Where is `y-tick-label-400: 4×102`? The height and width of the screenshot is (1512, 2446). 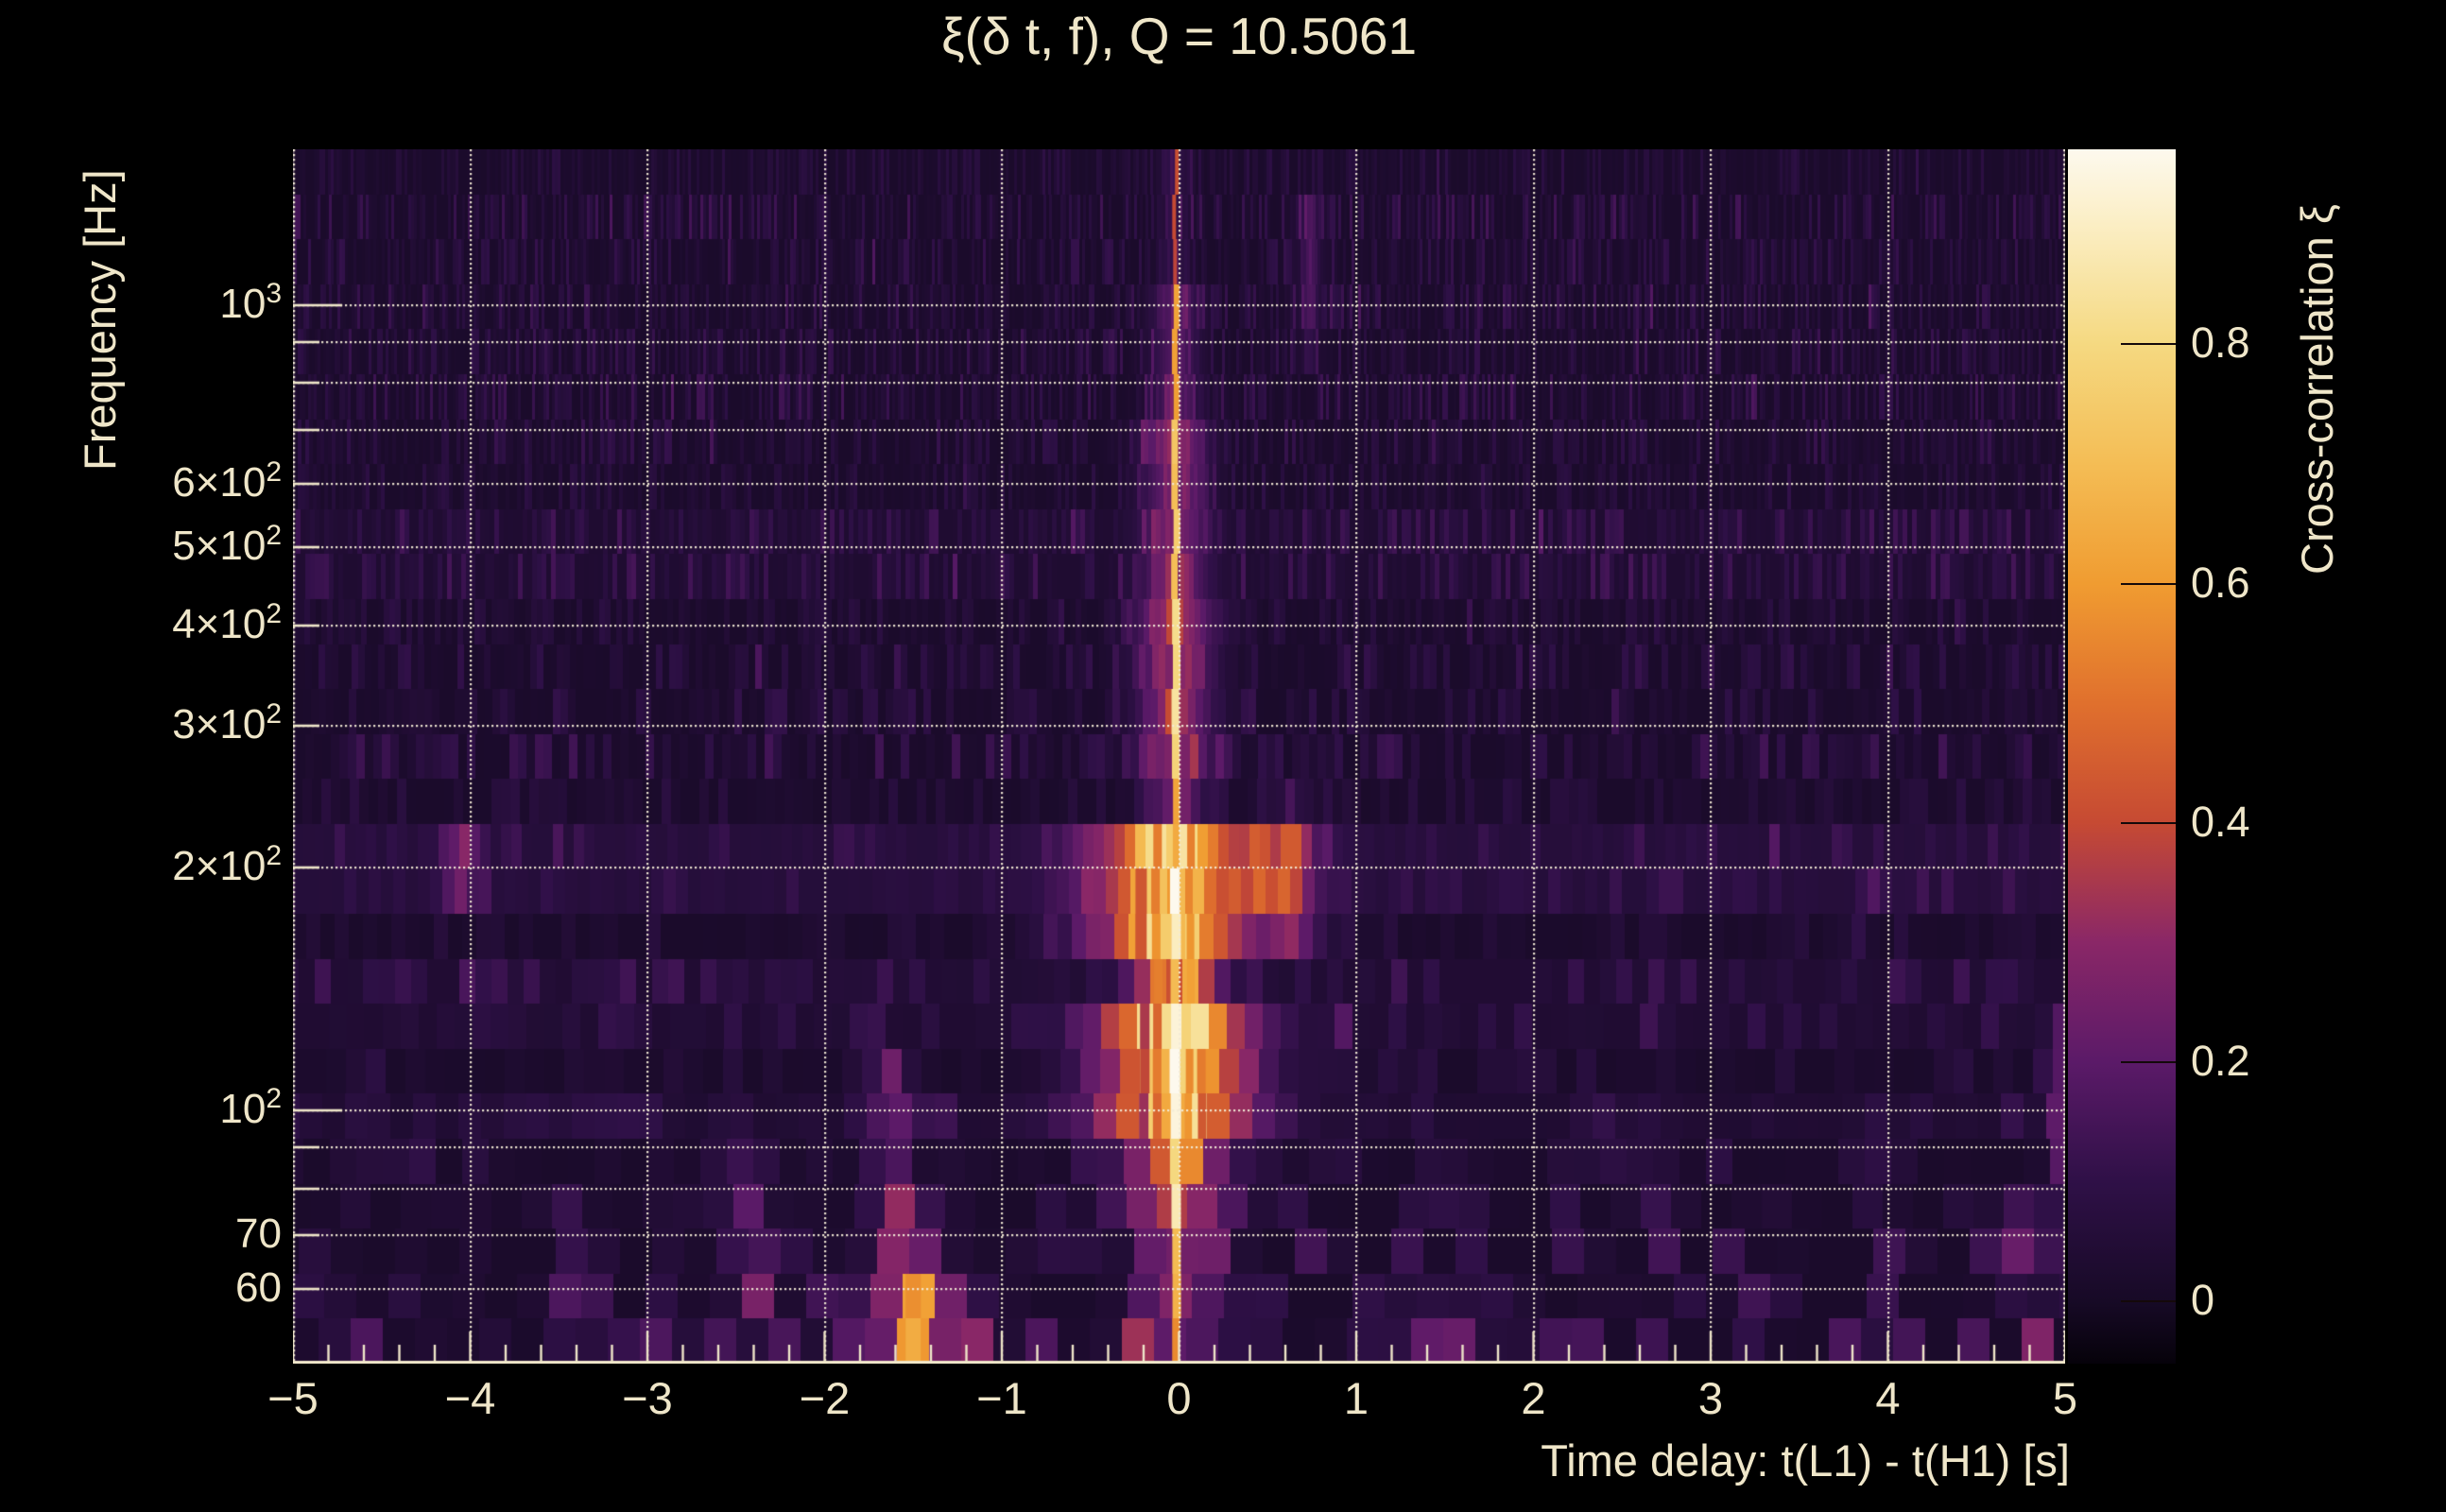
y-tick-label-400: 4×102 is located at coordinates (227, 622).